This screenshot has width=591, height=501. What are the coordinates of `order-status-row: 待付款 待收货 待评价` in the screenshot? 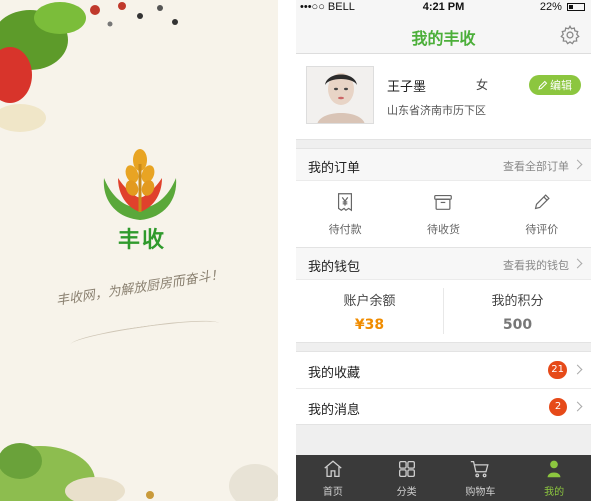 It's located at (443, 214).